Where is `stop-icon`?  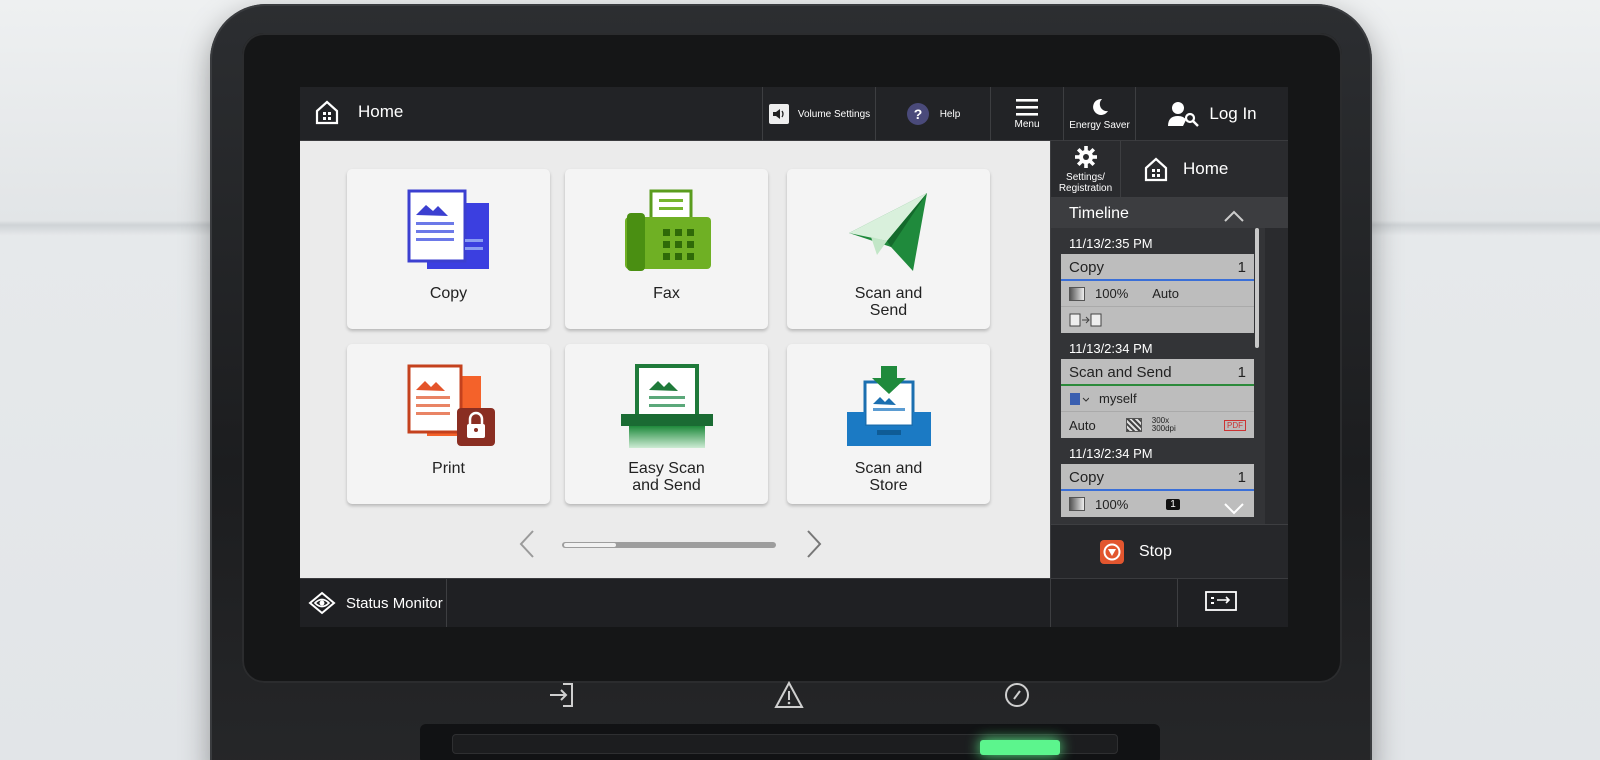
stop-icon is located at coordinates (1112, 551).